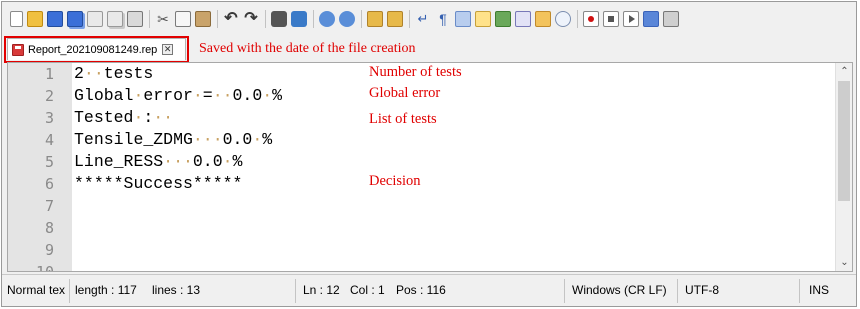 The image size is (860, 309). I want to click on tab-bar: Report_202109081249.rep ✕, so click(429, 49).